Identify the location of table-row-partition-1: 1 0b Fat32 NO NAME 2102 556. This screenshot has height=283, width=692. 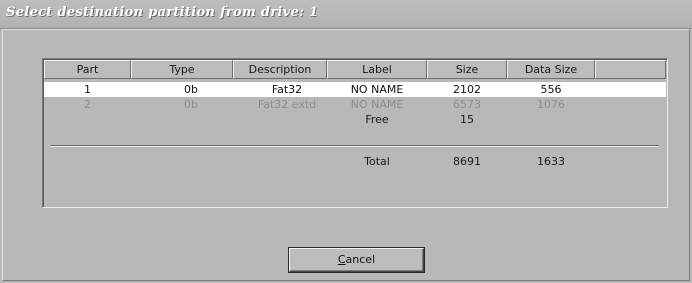
(355, 89).